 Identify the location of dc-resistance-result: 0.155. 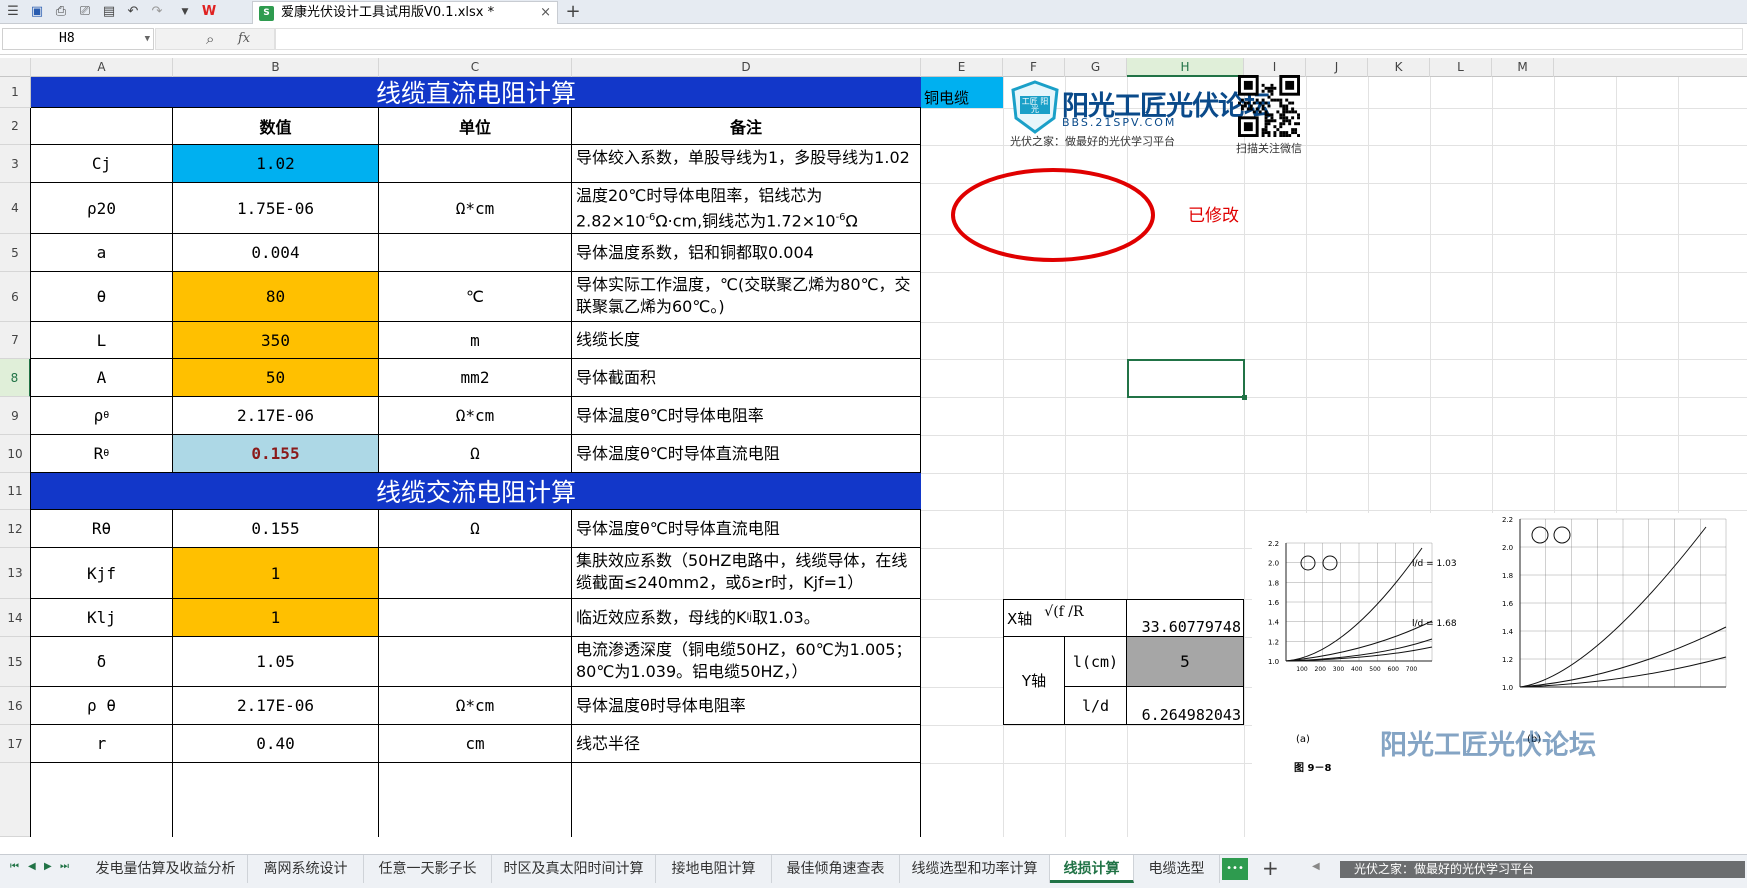
(276, 454).